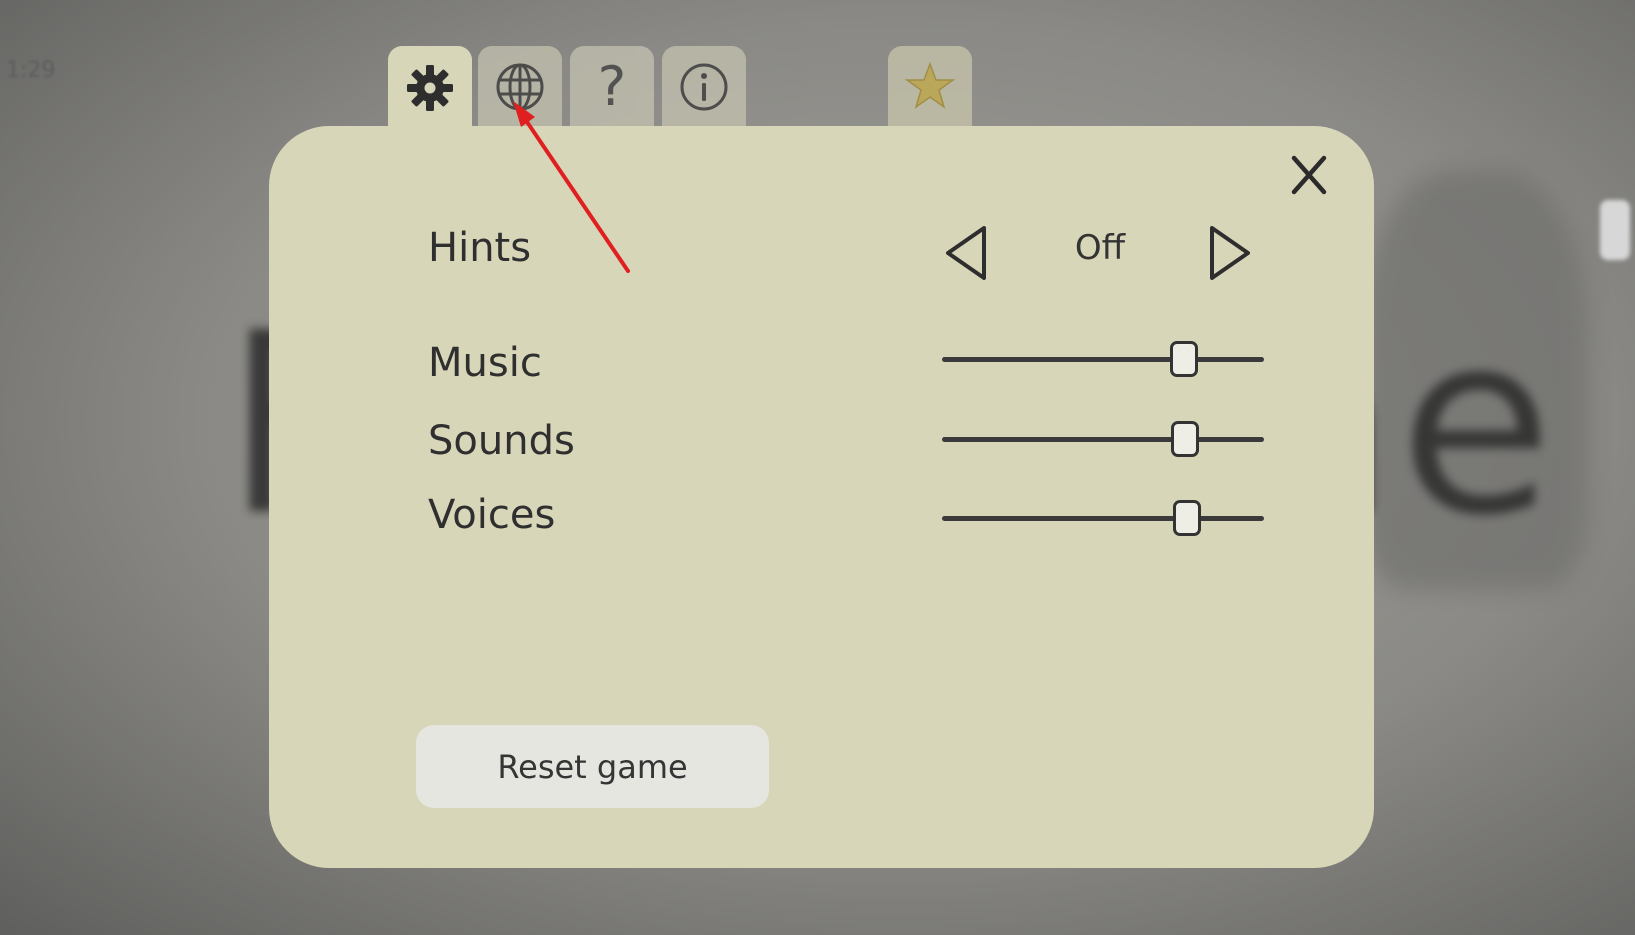 This screenshot has height=935, width=1635. What do you see at coordinates (480, 248) in the screenshot?
I see `hints-label: Hints` at bounding box center [480, 248].